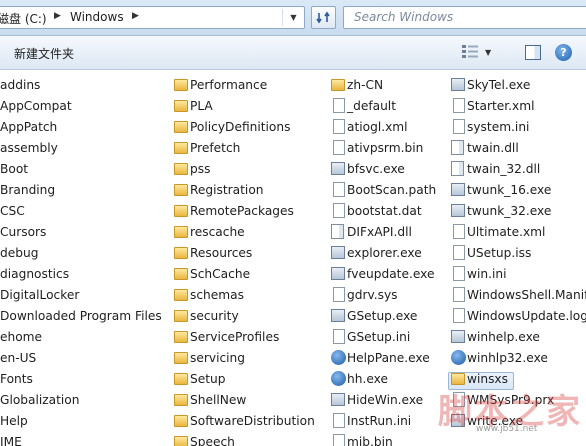 The height and width of the screenshot is (446, 586). Describe the element at coordinates (227, 190) in the screenshot. I see `file-item-label: Registration` at that location.